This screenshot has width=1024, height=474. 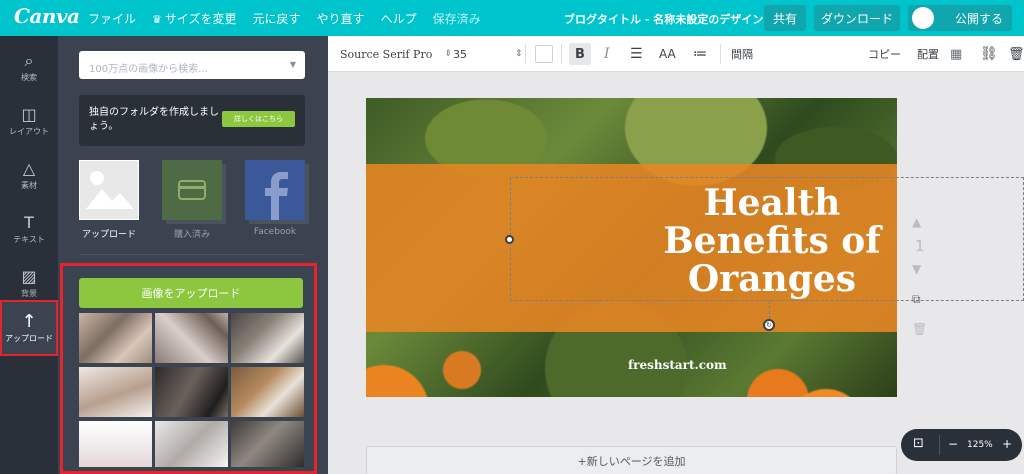 What do you see at coordinates (47, 16) in the screenshot?
I see `canva-logo: Canva` at bounding box center [47, 16].